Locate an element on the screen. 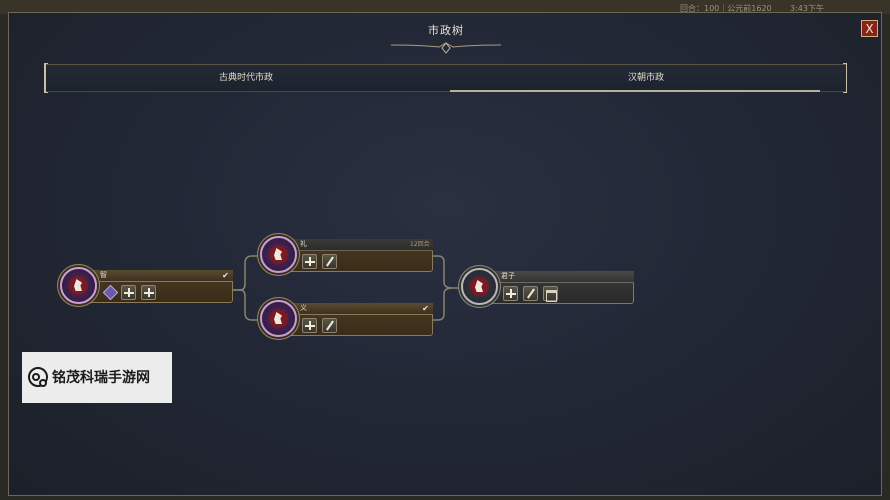  connector-zhi-li is located at coordinates (247, 273).